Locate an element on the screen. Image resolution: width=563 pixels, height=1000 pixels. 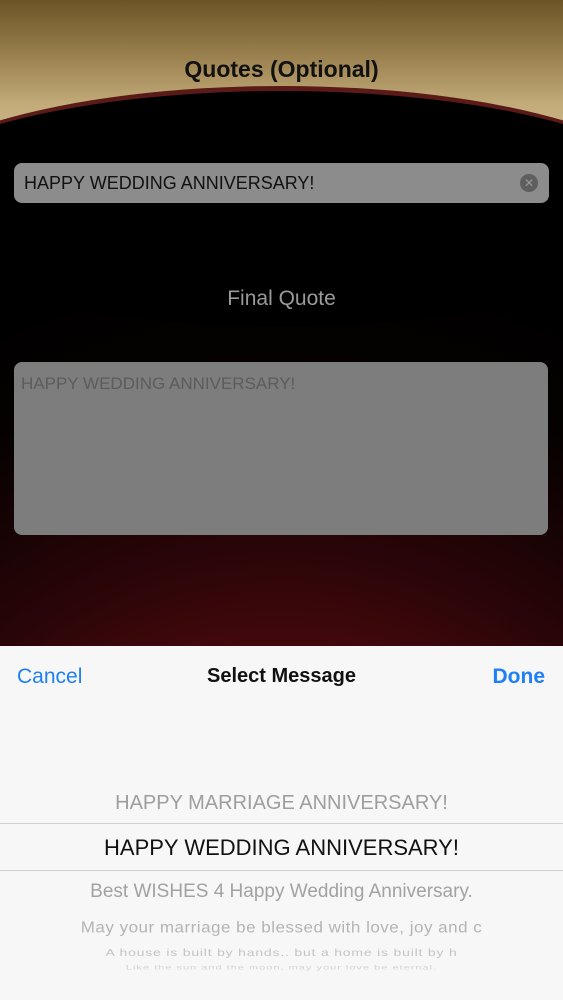
clear-icon: ✕ is located at coordinates (529, 183).